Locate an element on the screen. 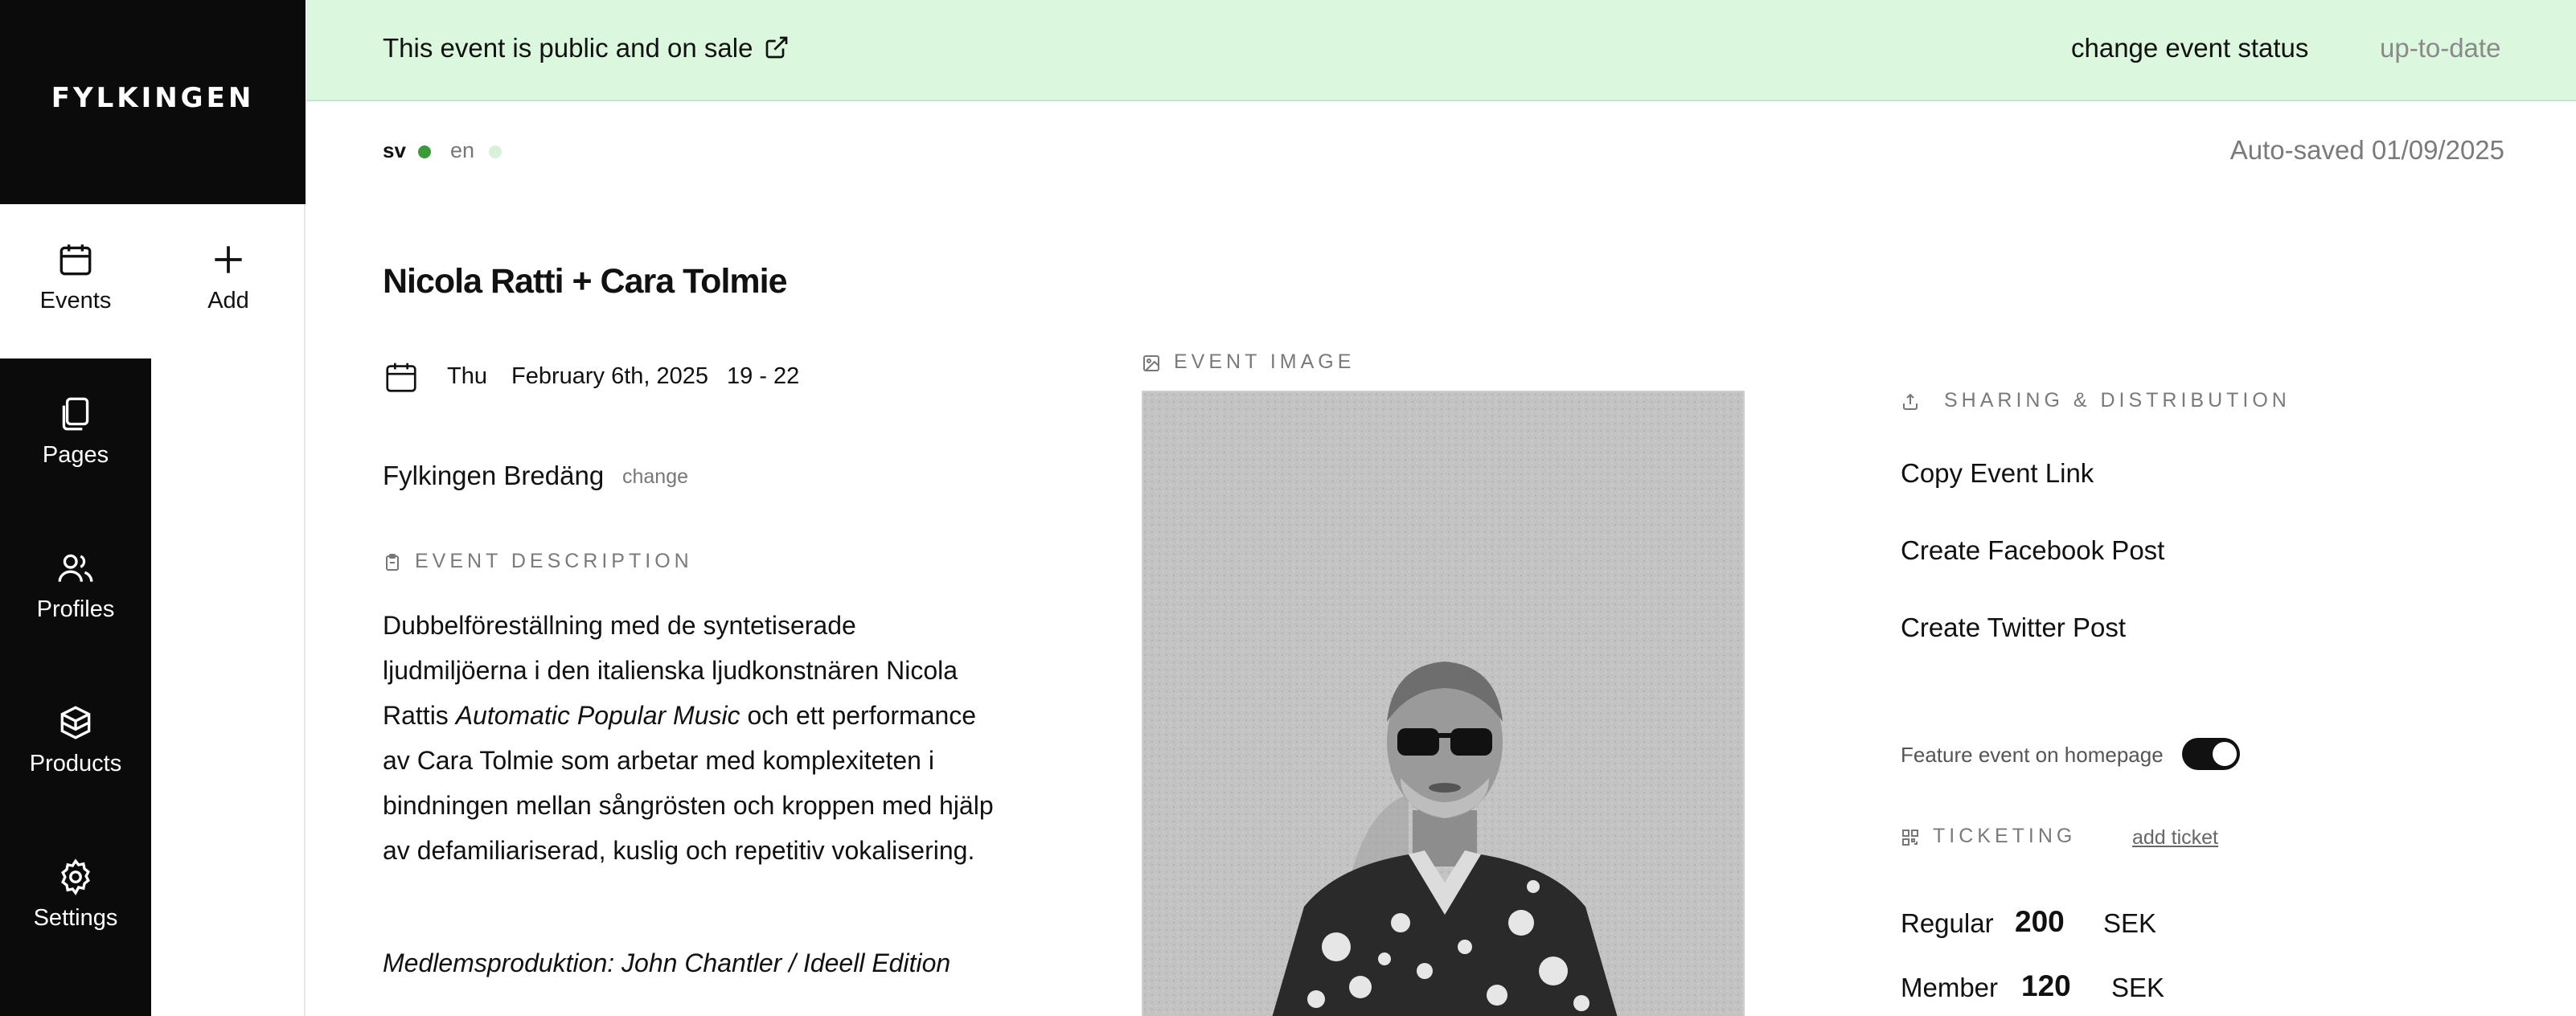  toggle-knob is located at coordinates (2225, 754).